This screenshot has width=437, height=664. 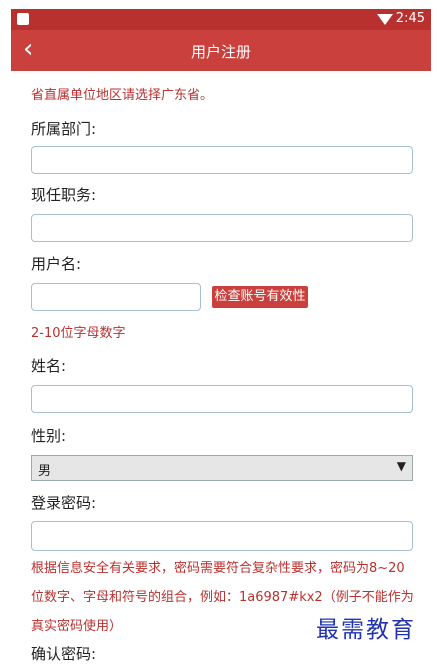 I want to click on confirm-password-label: 确认密码:, so click(x=64, y=654).